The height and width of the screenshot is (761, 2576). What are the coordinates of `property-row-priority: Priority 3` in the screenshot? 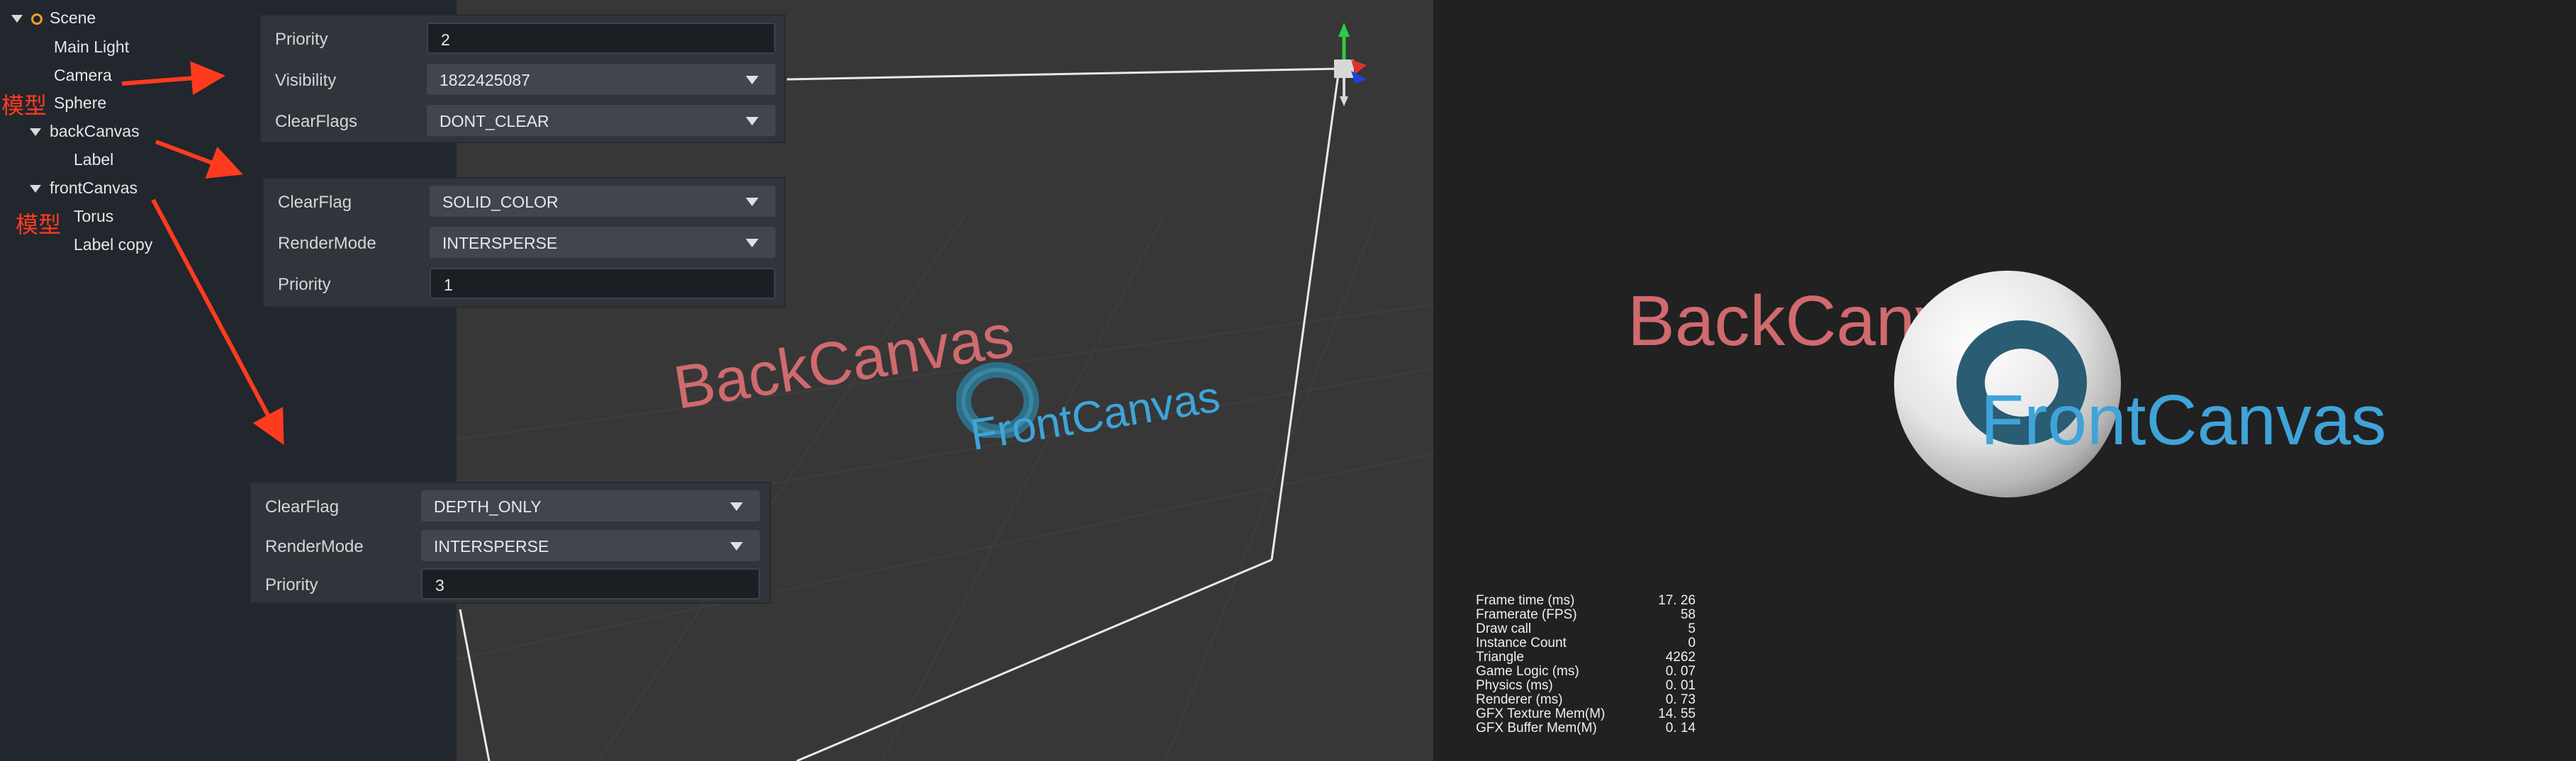 It's located at (510, 584).